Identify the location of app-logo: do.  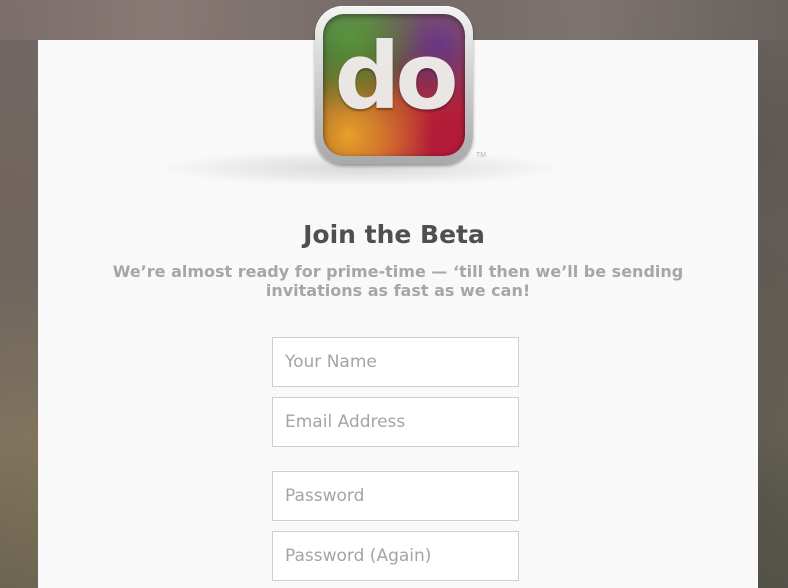
(394, 85).